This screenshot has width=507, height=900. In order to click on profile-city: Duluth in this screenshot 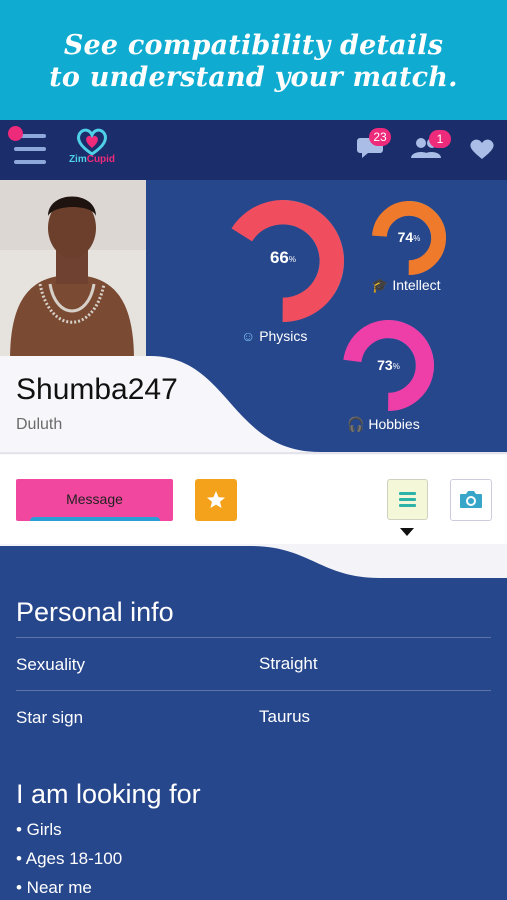, I will do `click(39, 424)`.